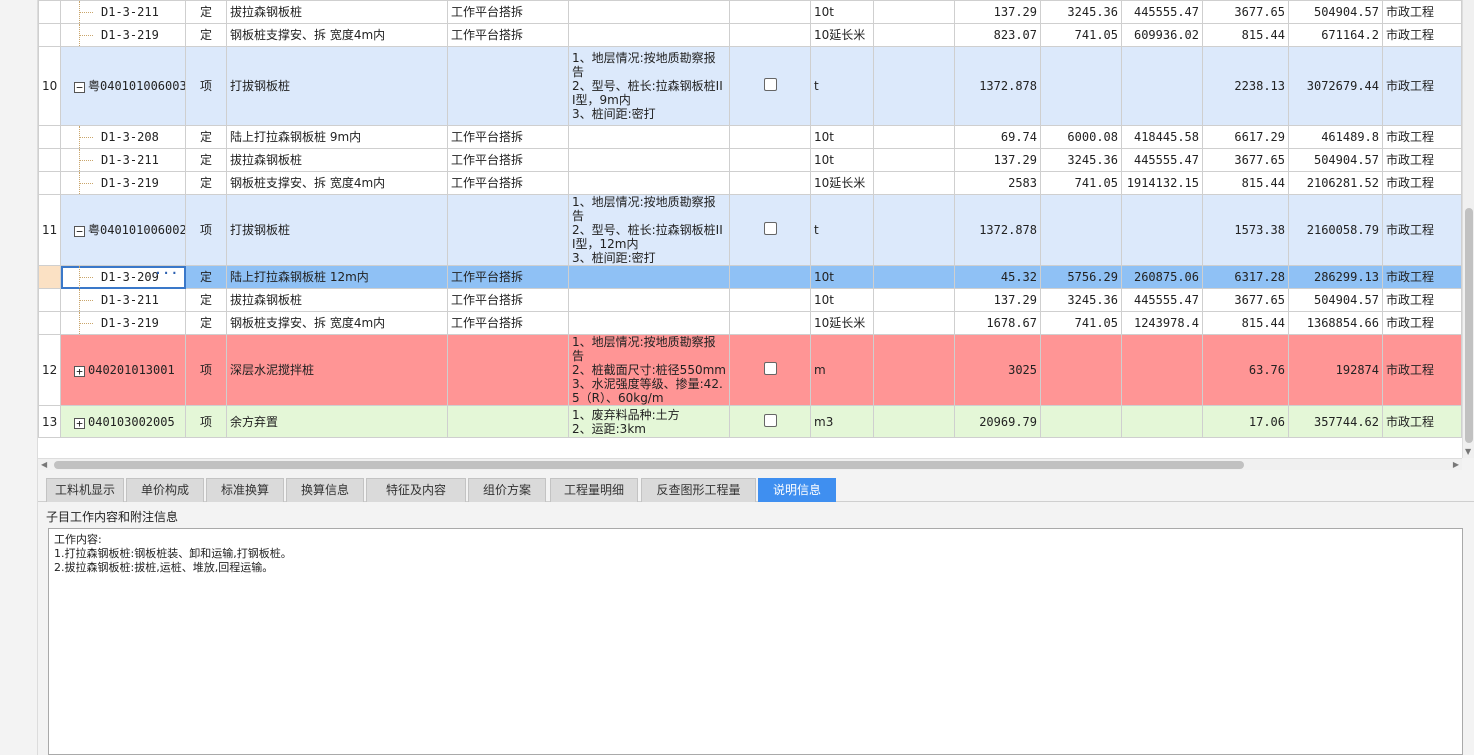 Image resolution: width=1474 pixels, height=755 pixels. I want to click on horizontal-scroll-thumb, so click(649, 465).